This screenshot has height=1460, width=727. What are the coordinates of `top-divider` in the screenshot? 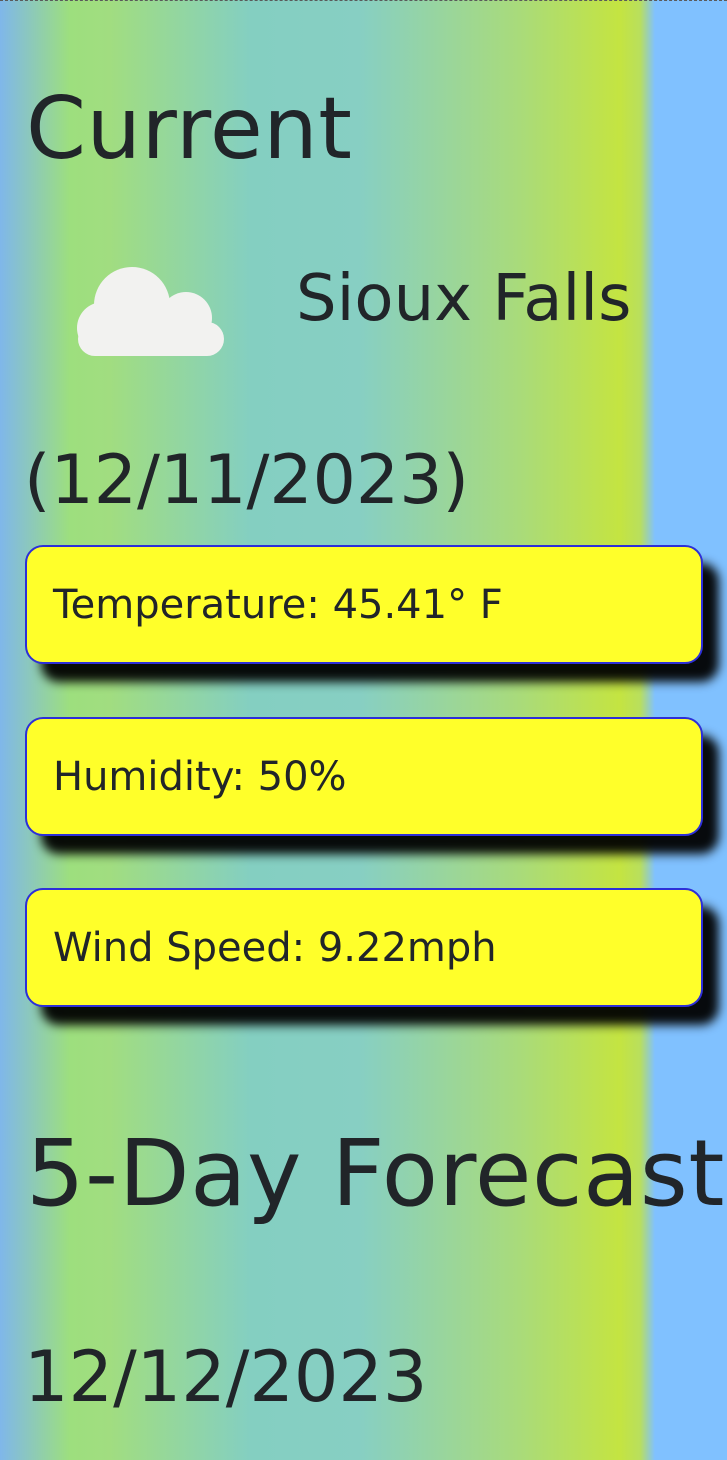 It's located at (363, 1).